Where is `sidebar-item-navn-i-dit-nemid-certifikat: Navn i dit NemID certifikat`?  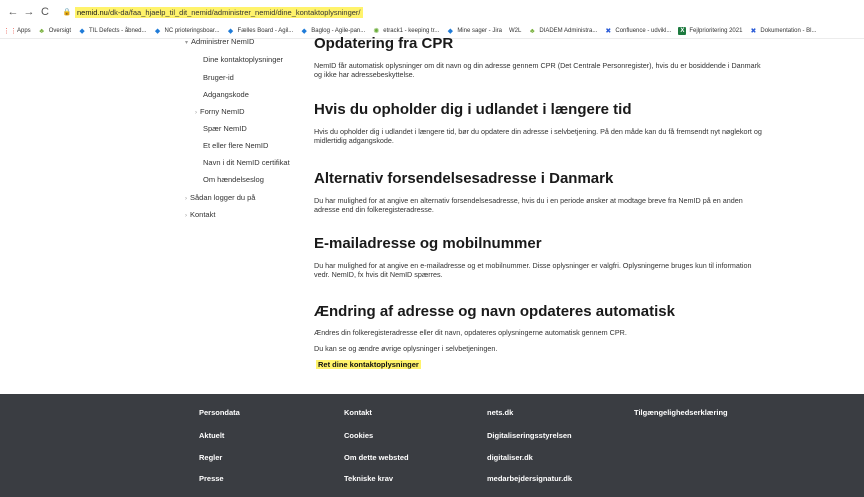
sidebar-item-navn-i-dit-nemid-certifikat: Navn i dit NemID certifikat is located at coordinates (246, 162).